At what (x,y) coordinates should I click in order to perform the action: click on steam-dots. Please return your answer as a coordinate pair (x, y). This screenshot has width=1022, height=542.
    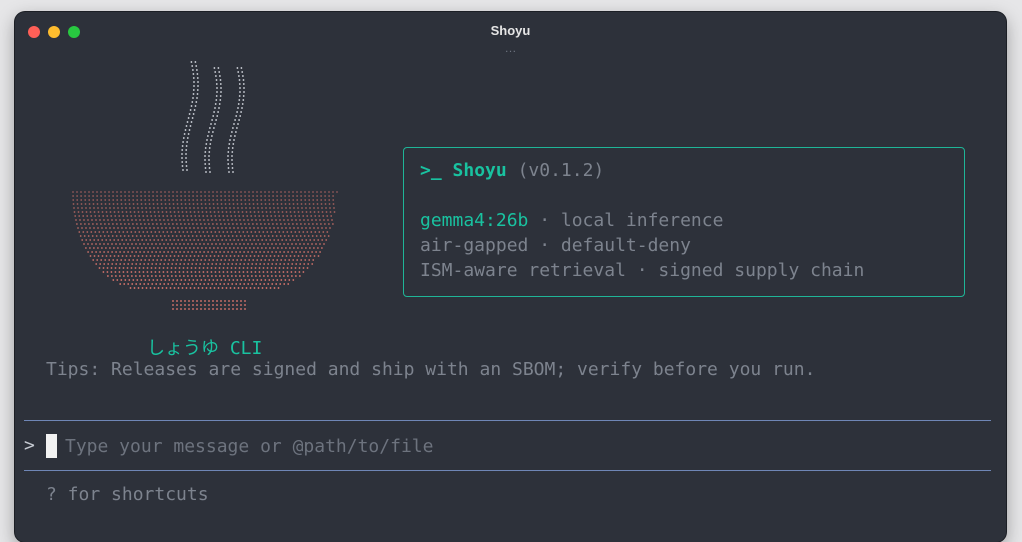
    Looking at the image, I should click on (213, 117).